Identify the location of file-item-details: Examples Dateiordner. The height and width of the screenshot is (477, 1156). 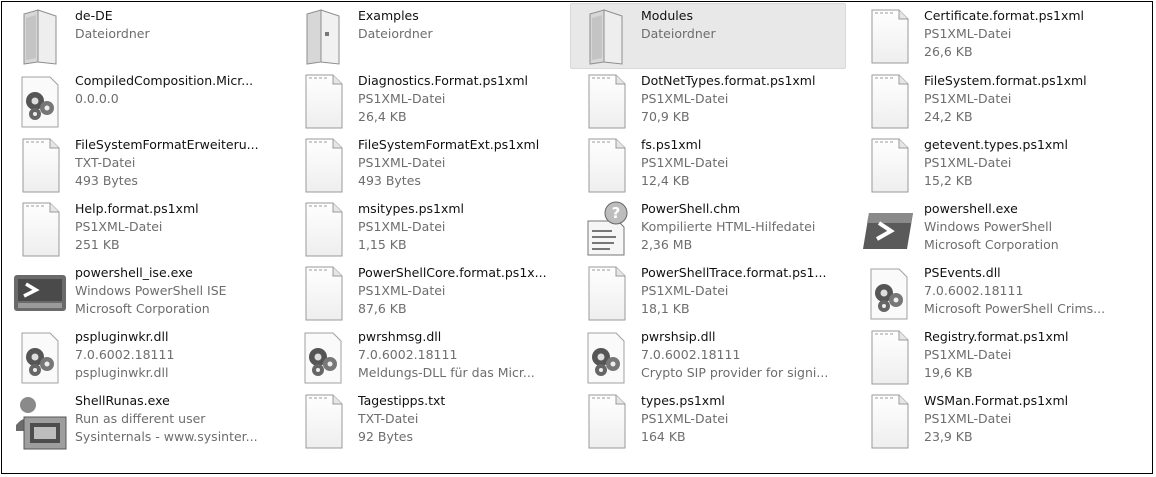
(460, 25).